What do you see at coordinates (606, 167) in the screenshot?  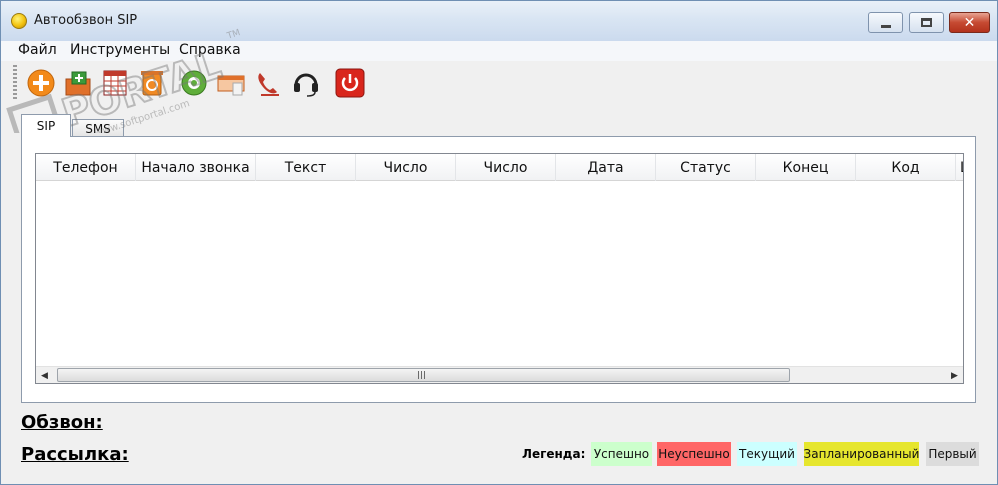 I see `column-header-date: Дата` at bounding box center [606, 167].